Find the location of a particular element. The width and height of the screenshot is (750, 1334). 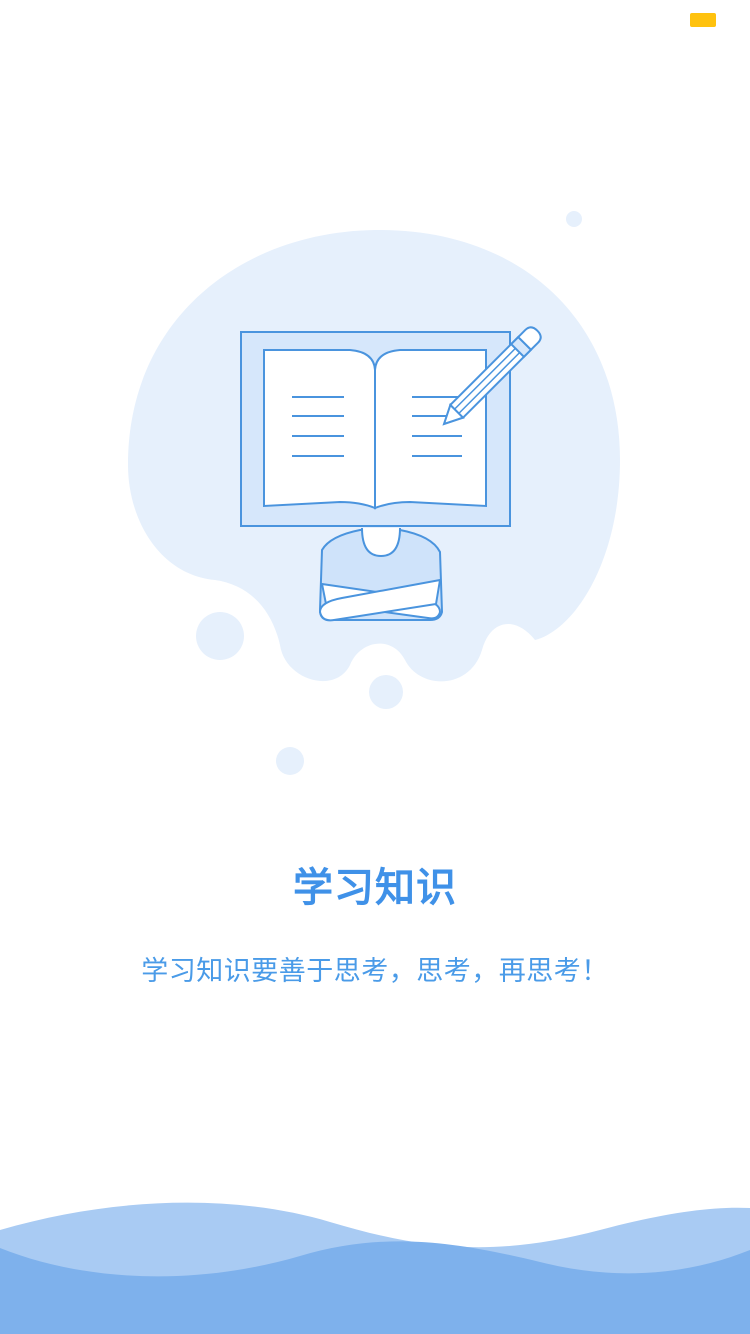

person-neck is located at coordinates (381, 542).